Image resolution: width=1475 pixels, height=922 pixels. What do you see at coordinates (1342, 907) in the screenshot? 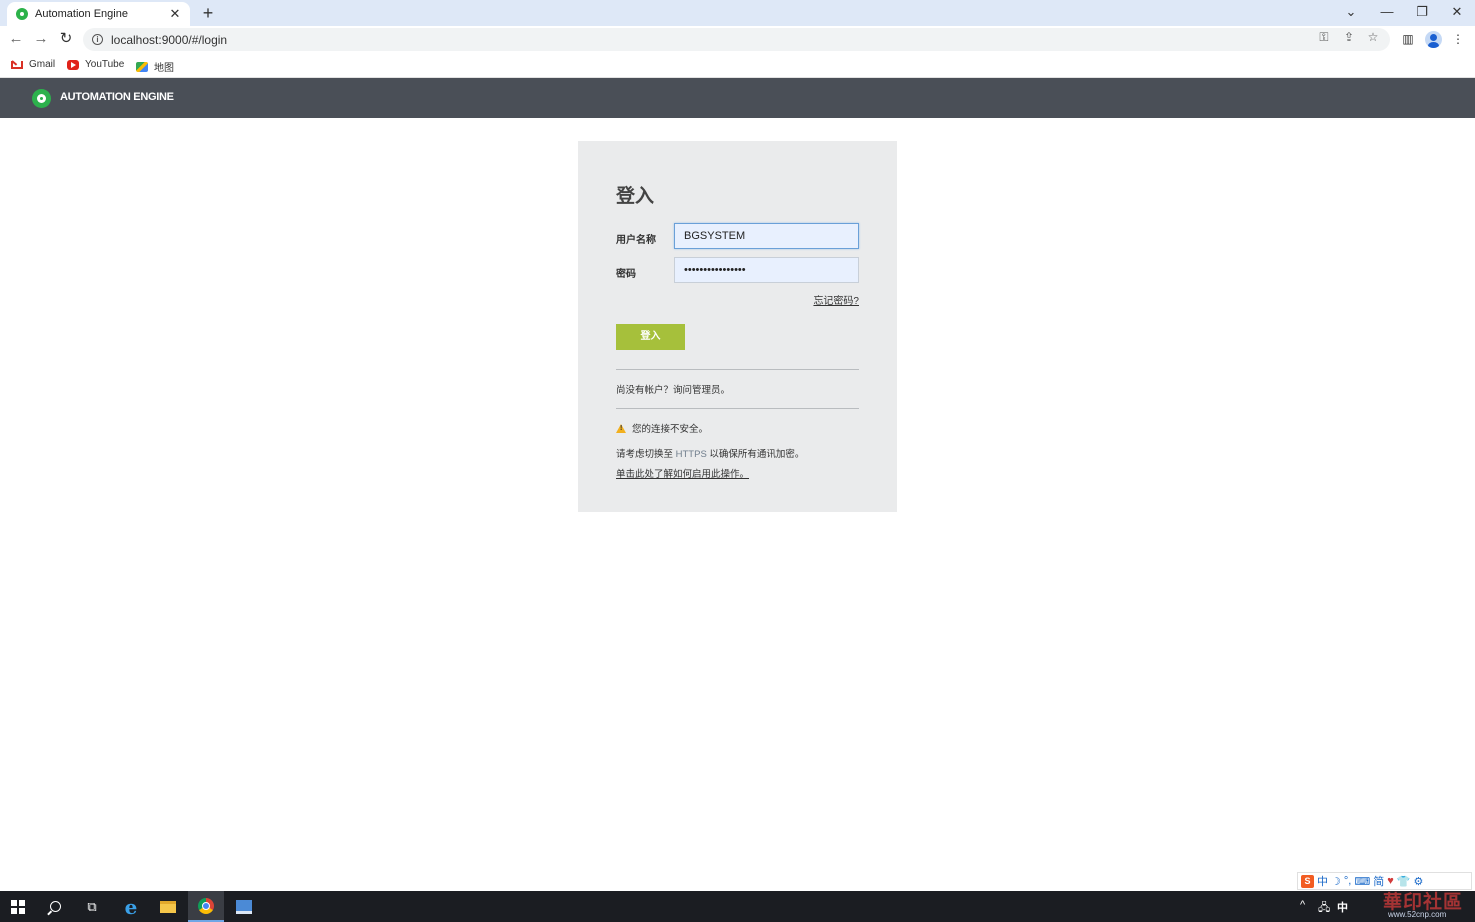
I see `ime-indicator: 中` at bounding box center [1342, 907].